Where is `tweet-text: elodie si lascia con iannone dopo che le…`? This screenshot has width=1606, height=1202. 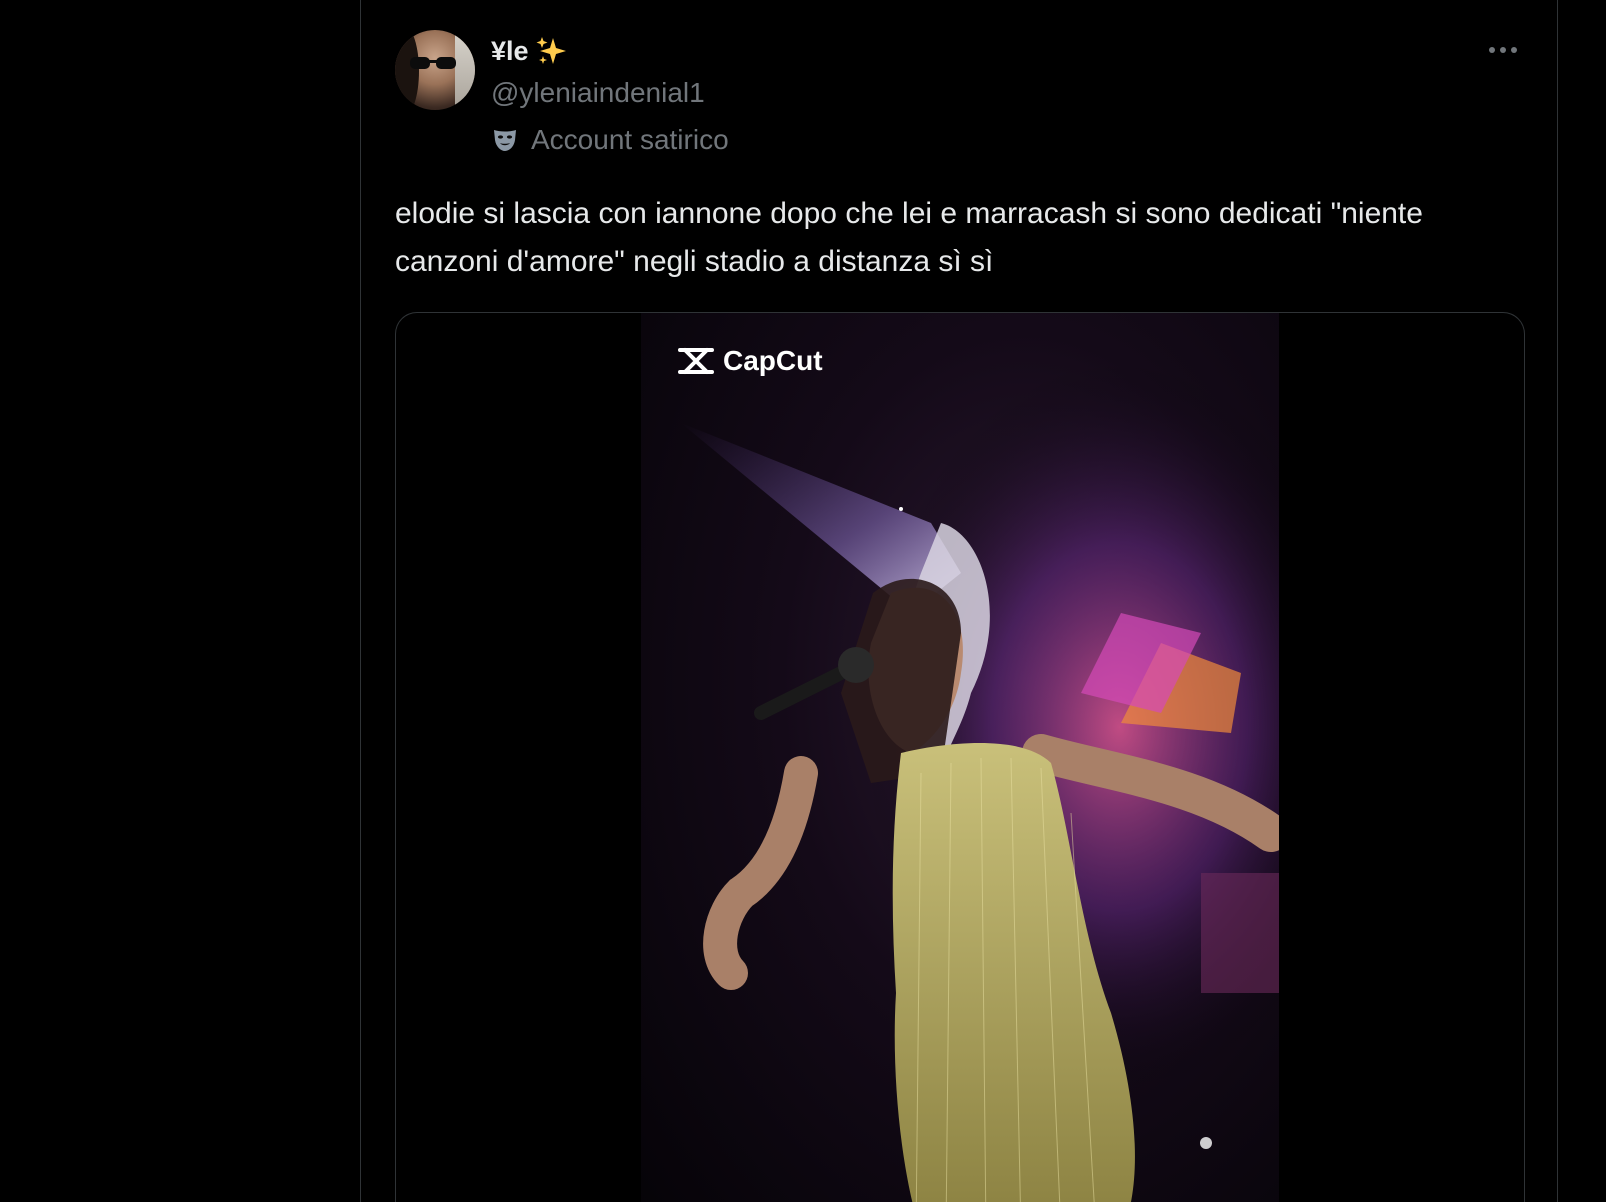
tweet-text: elodie si lascia con iannone dopo che le… is located at coordinates (913, 237).